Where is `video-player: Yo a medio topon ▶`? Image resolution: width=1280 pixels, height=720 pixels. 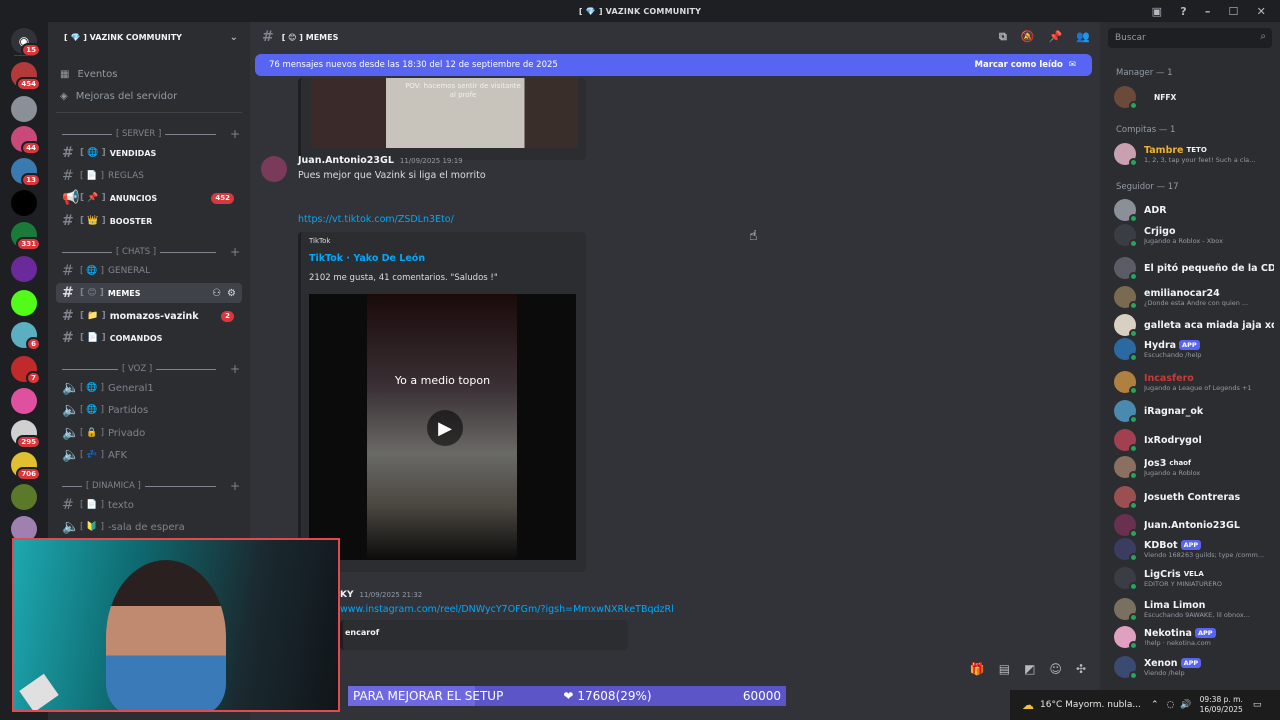
video-player: Yo a medio topon ▶ is located at coordinates (442, 427).